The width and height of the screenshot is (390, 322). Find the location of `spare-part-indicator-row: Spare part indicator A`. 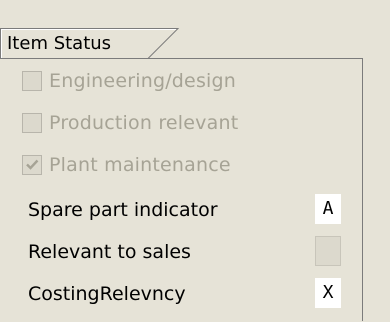

spare-part-indicator-row: Spare part indicator A is located at coordinates (181, 210).